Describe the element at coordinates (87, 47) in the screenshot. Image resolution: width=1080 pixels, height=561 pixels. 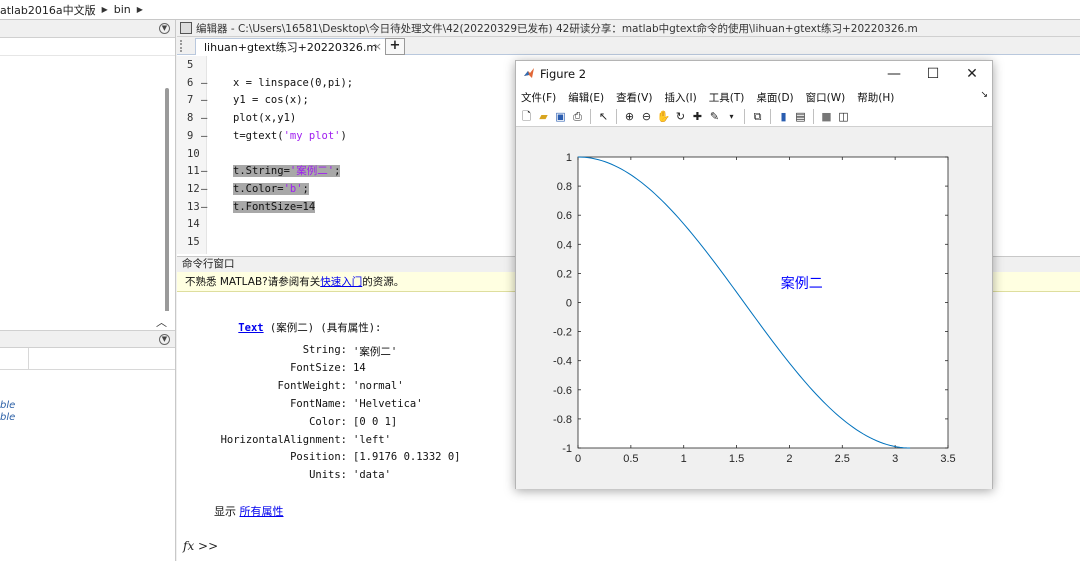
I see `file-list-header` at that location.